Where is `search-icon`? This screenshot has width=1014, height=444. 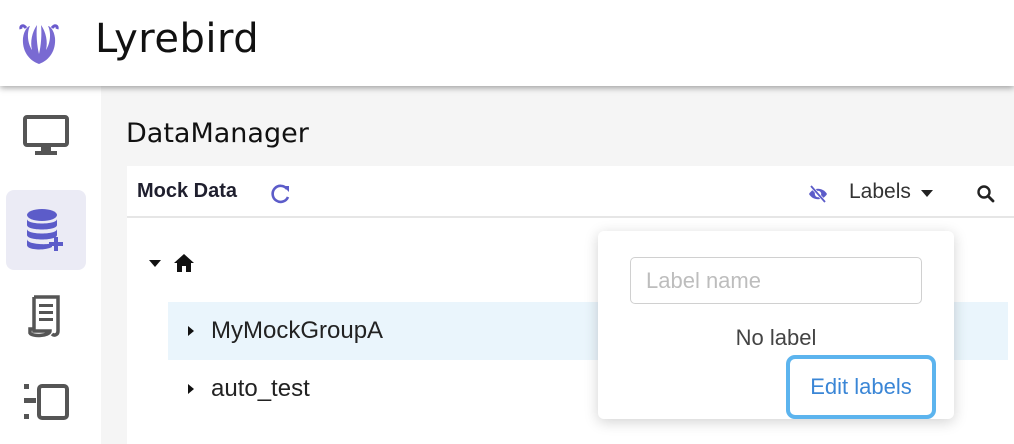 search-icon is located at coordinates (986, 194).